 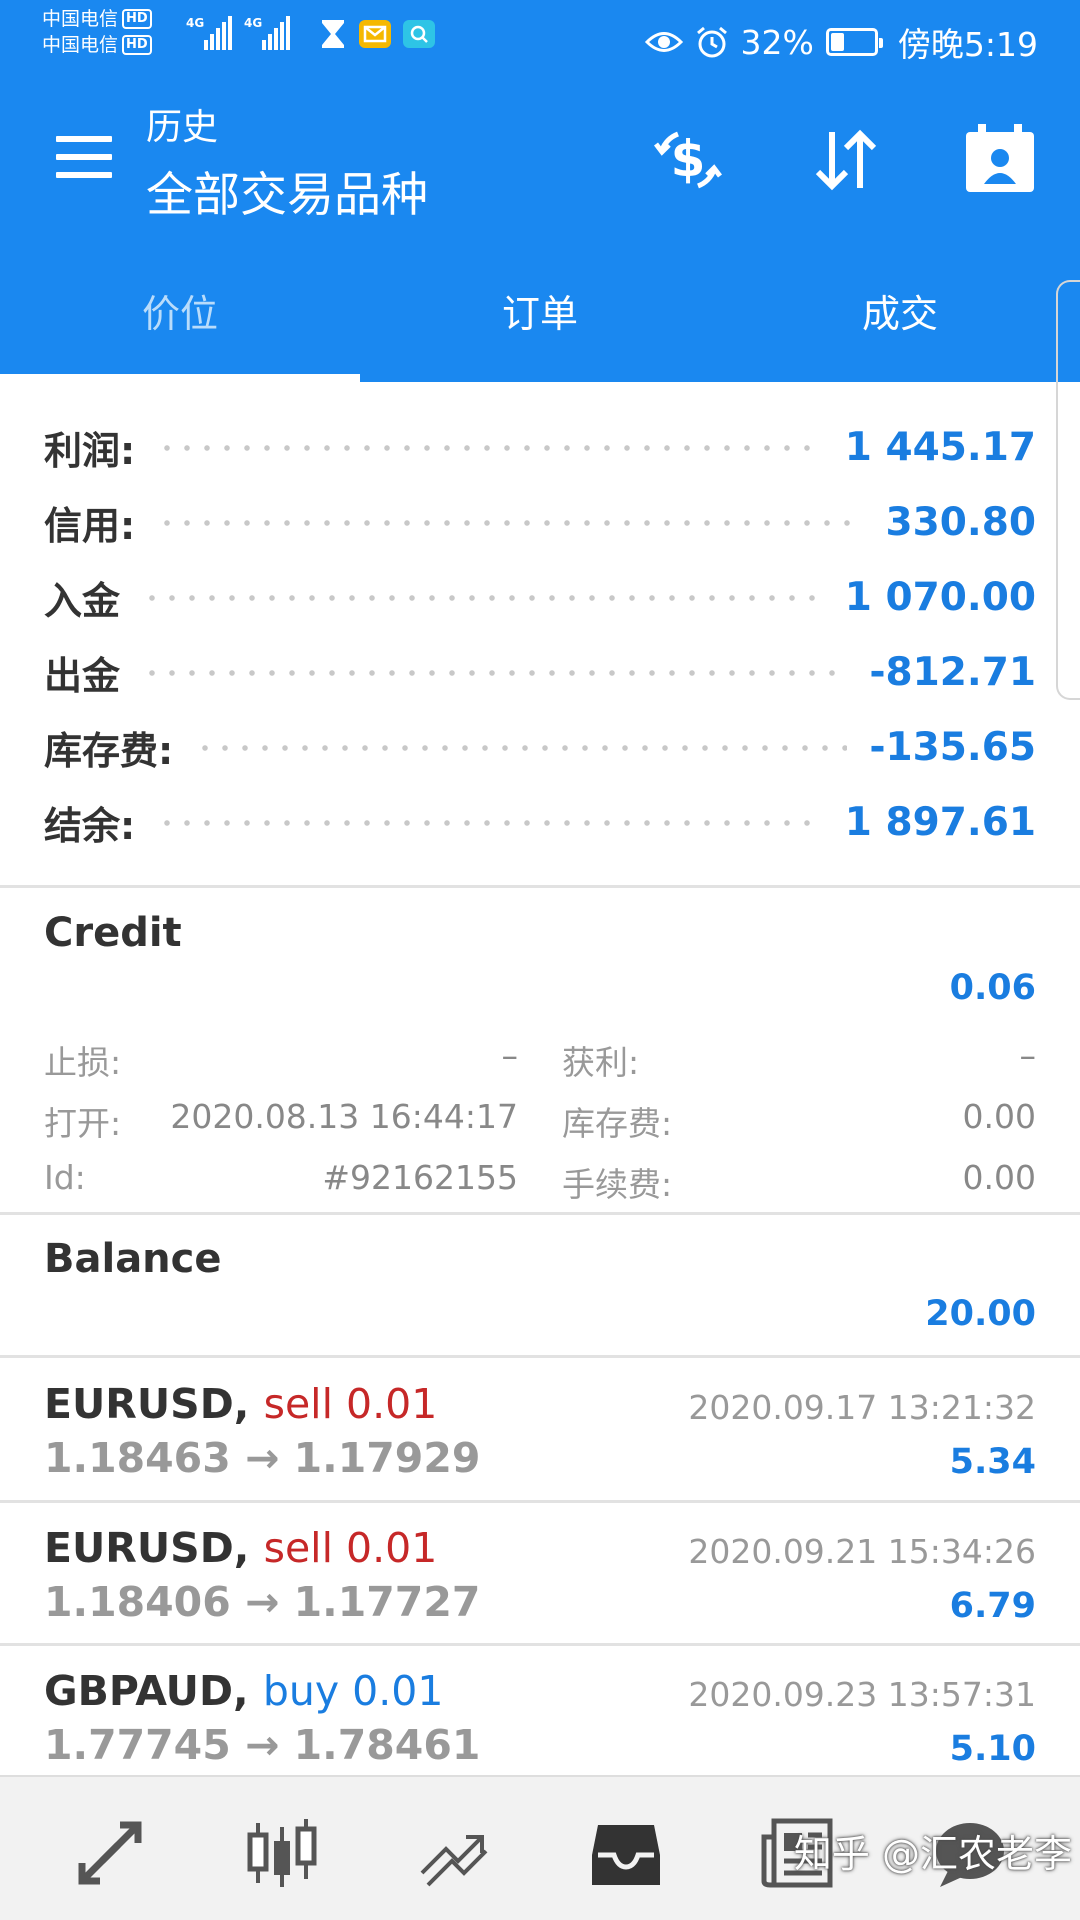 I want to click on carrier-2: 中国电信, so click(x=80, y=45).